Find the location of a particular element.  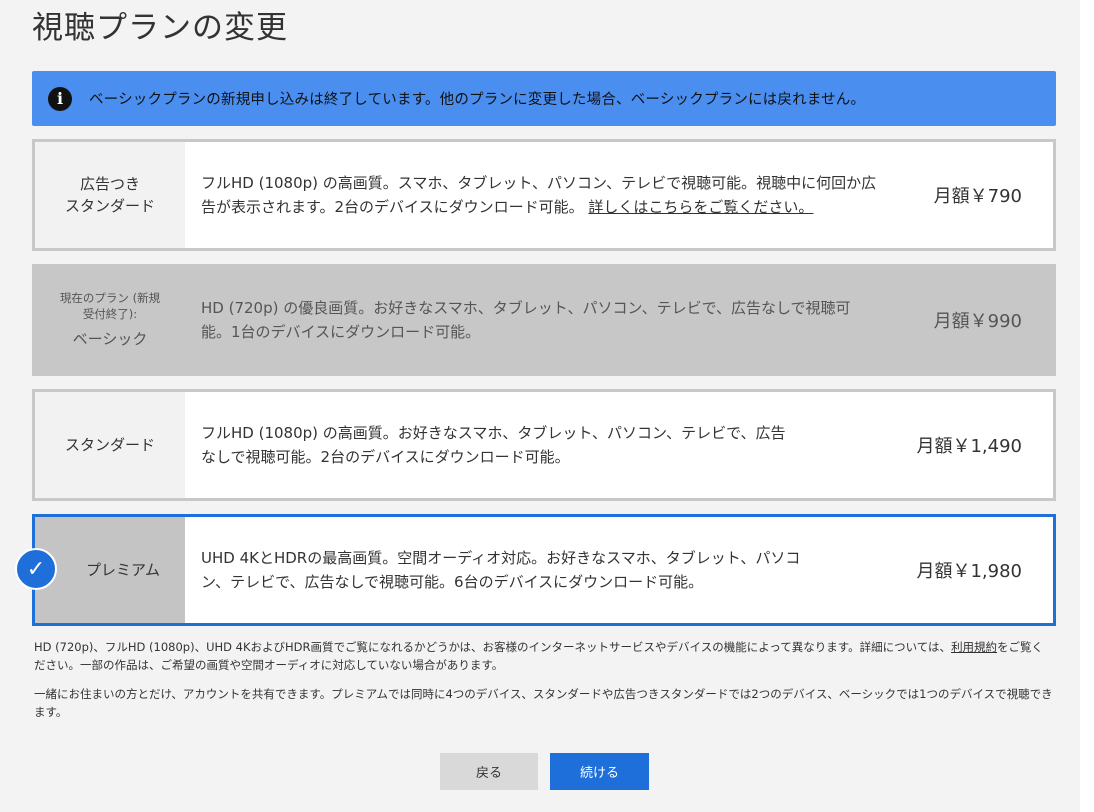

info-icon: i is located at coordinates (60, 98).